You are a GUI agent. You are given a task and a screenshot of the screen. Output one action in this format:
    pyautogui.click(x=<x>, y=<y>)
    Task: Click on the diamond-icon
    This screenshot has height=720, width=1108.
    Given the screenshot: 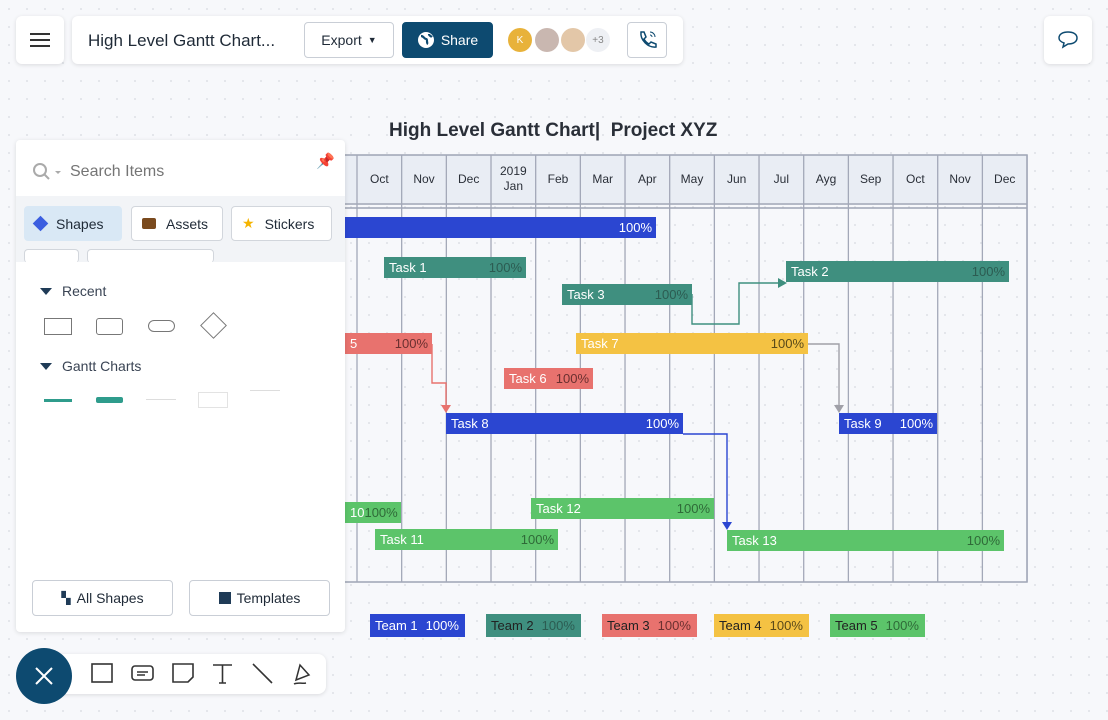 What is the action you would take?
    pyautogui.click(x=40, y=223)
    